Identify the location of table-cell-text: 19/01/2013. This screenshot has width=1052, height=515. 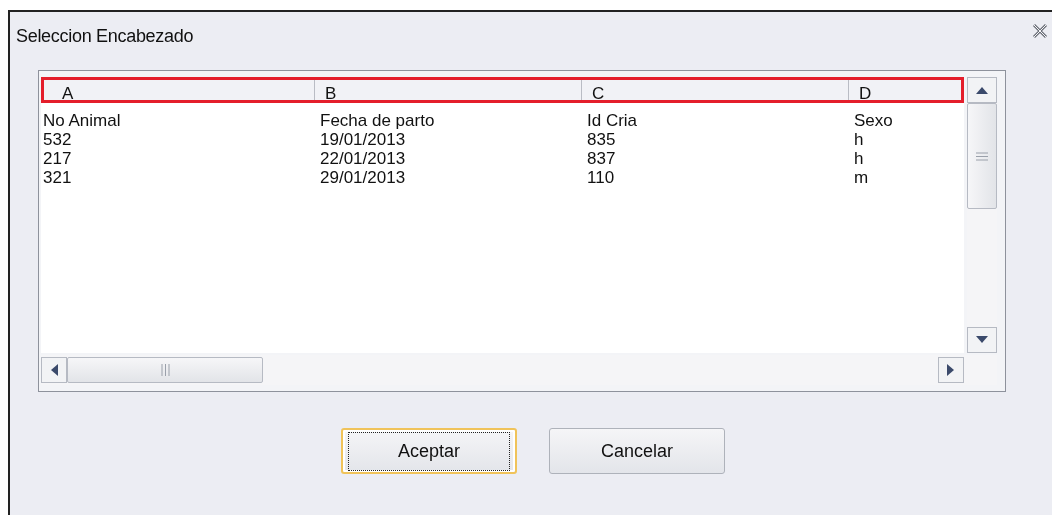
(363, 139).